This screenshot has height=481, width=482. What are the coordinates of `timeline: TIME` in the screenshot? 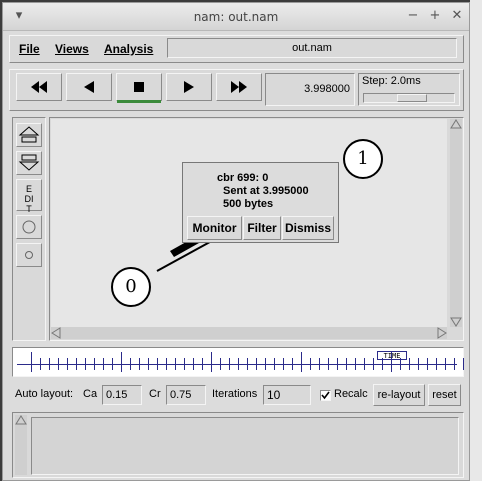 It's located at (238, 362).